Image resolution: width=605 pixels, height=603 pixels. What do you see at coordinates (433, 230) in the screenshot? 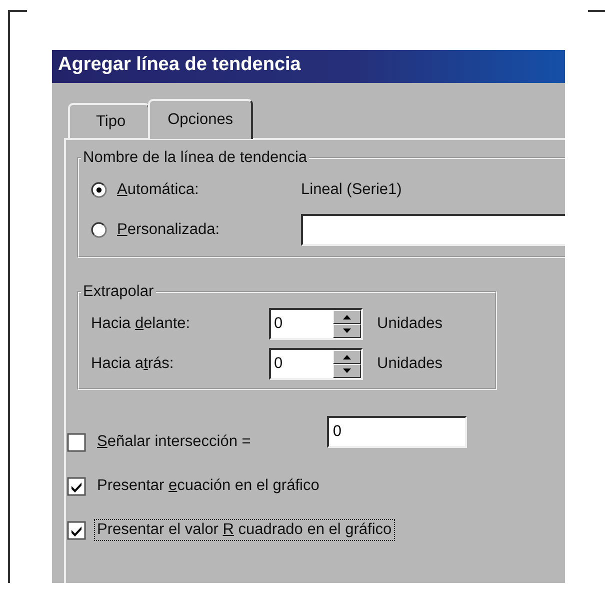
I see `input-field` at bounding box center [433, 230].